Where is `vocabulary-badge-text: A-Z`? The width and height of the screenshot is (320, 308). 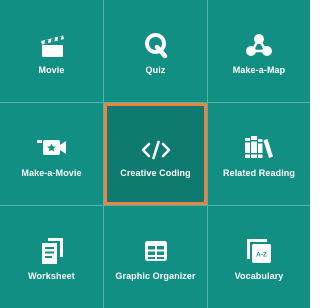 vocabulary-badge-text: A-Z is located at coordinates (261, 255).